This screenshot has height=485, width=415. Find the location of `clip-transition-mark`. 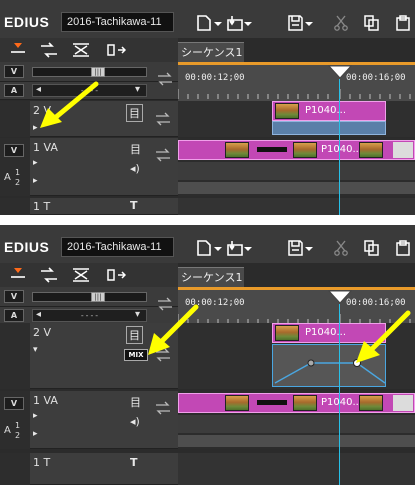

clip-transition-mark is located at coordinates (403, 150).